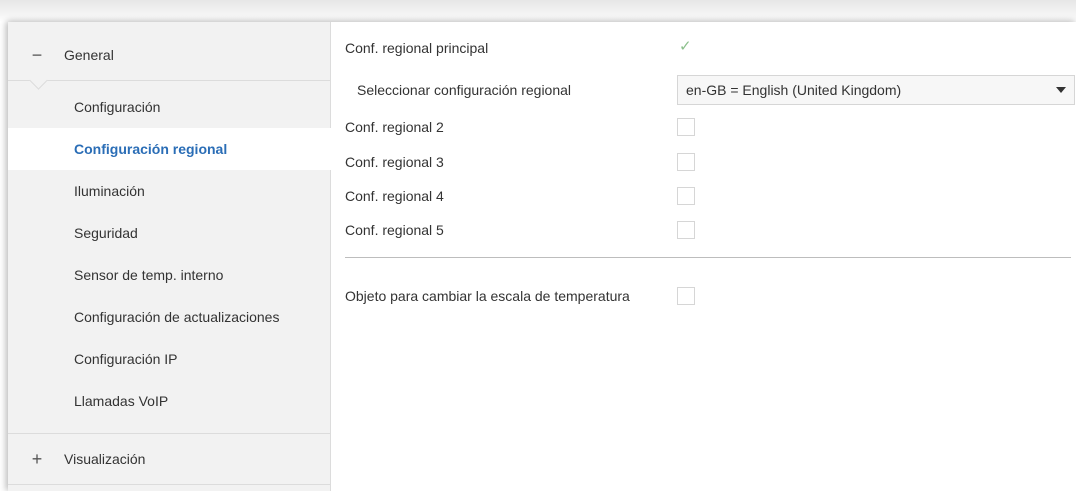  What do you see at coordinates (394, 162) in the screenshot?
I see `regional-3-label: Conf. regional 3` at bounding box center [394, 162].